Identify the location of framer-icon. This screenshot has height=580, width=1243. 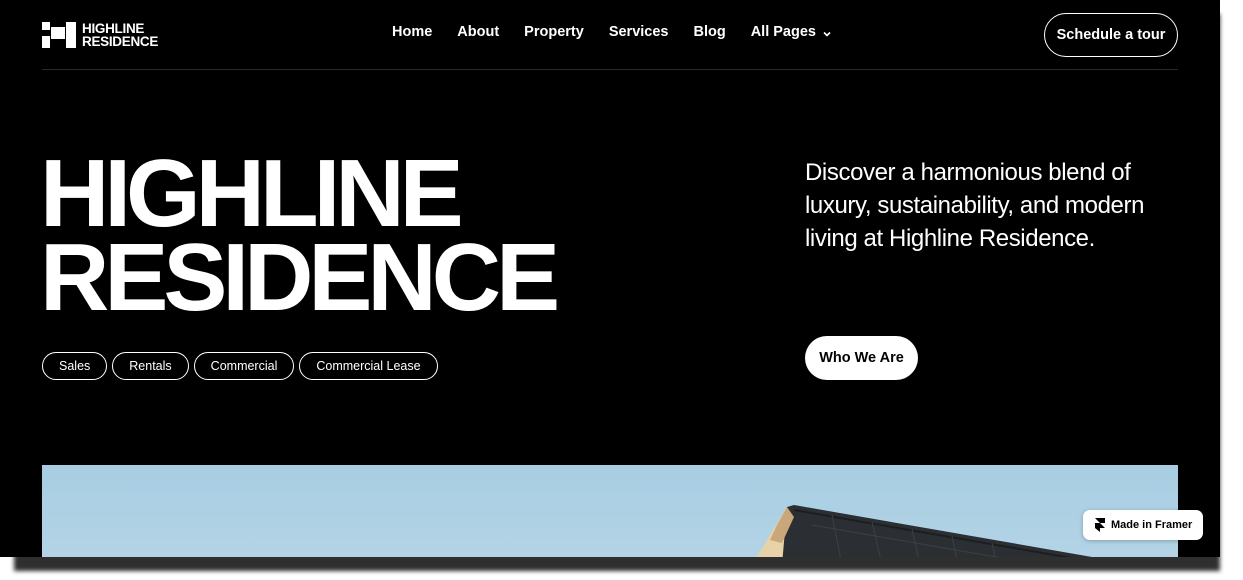
(1100, 525).